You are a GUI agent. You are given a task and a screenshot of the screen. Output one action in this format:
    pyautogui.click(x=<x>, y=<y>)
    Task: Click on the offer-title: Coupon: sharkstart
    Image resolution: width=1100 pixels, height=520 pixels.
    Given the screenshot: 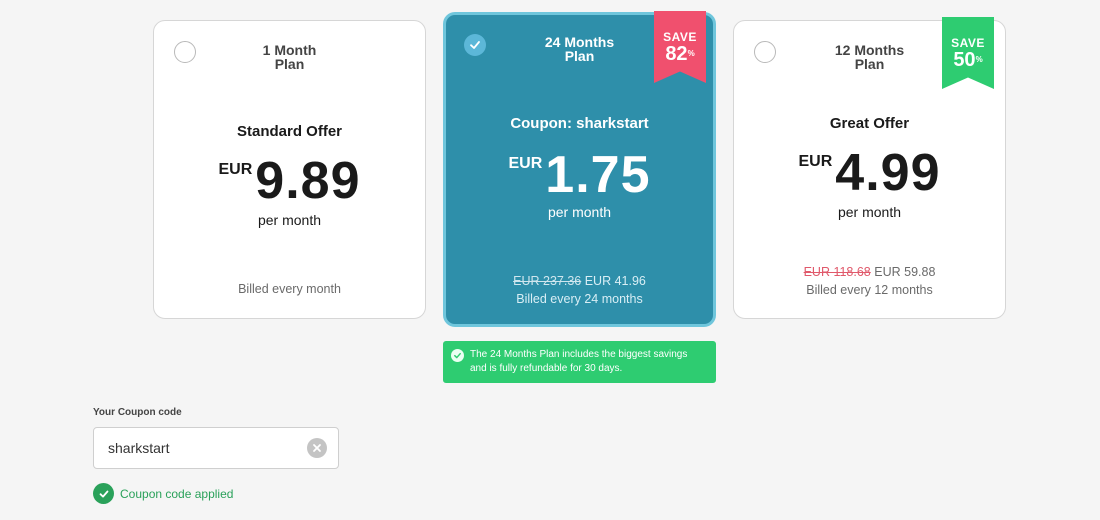 What is the action you would take?
    pyautogui.click(x=579, y=123)
    